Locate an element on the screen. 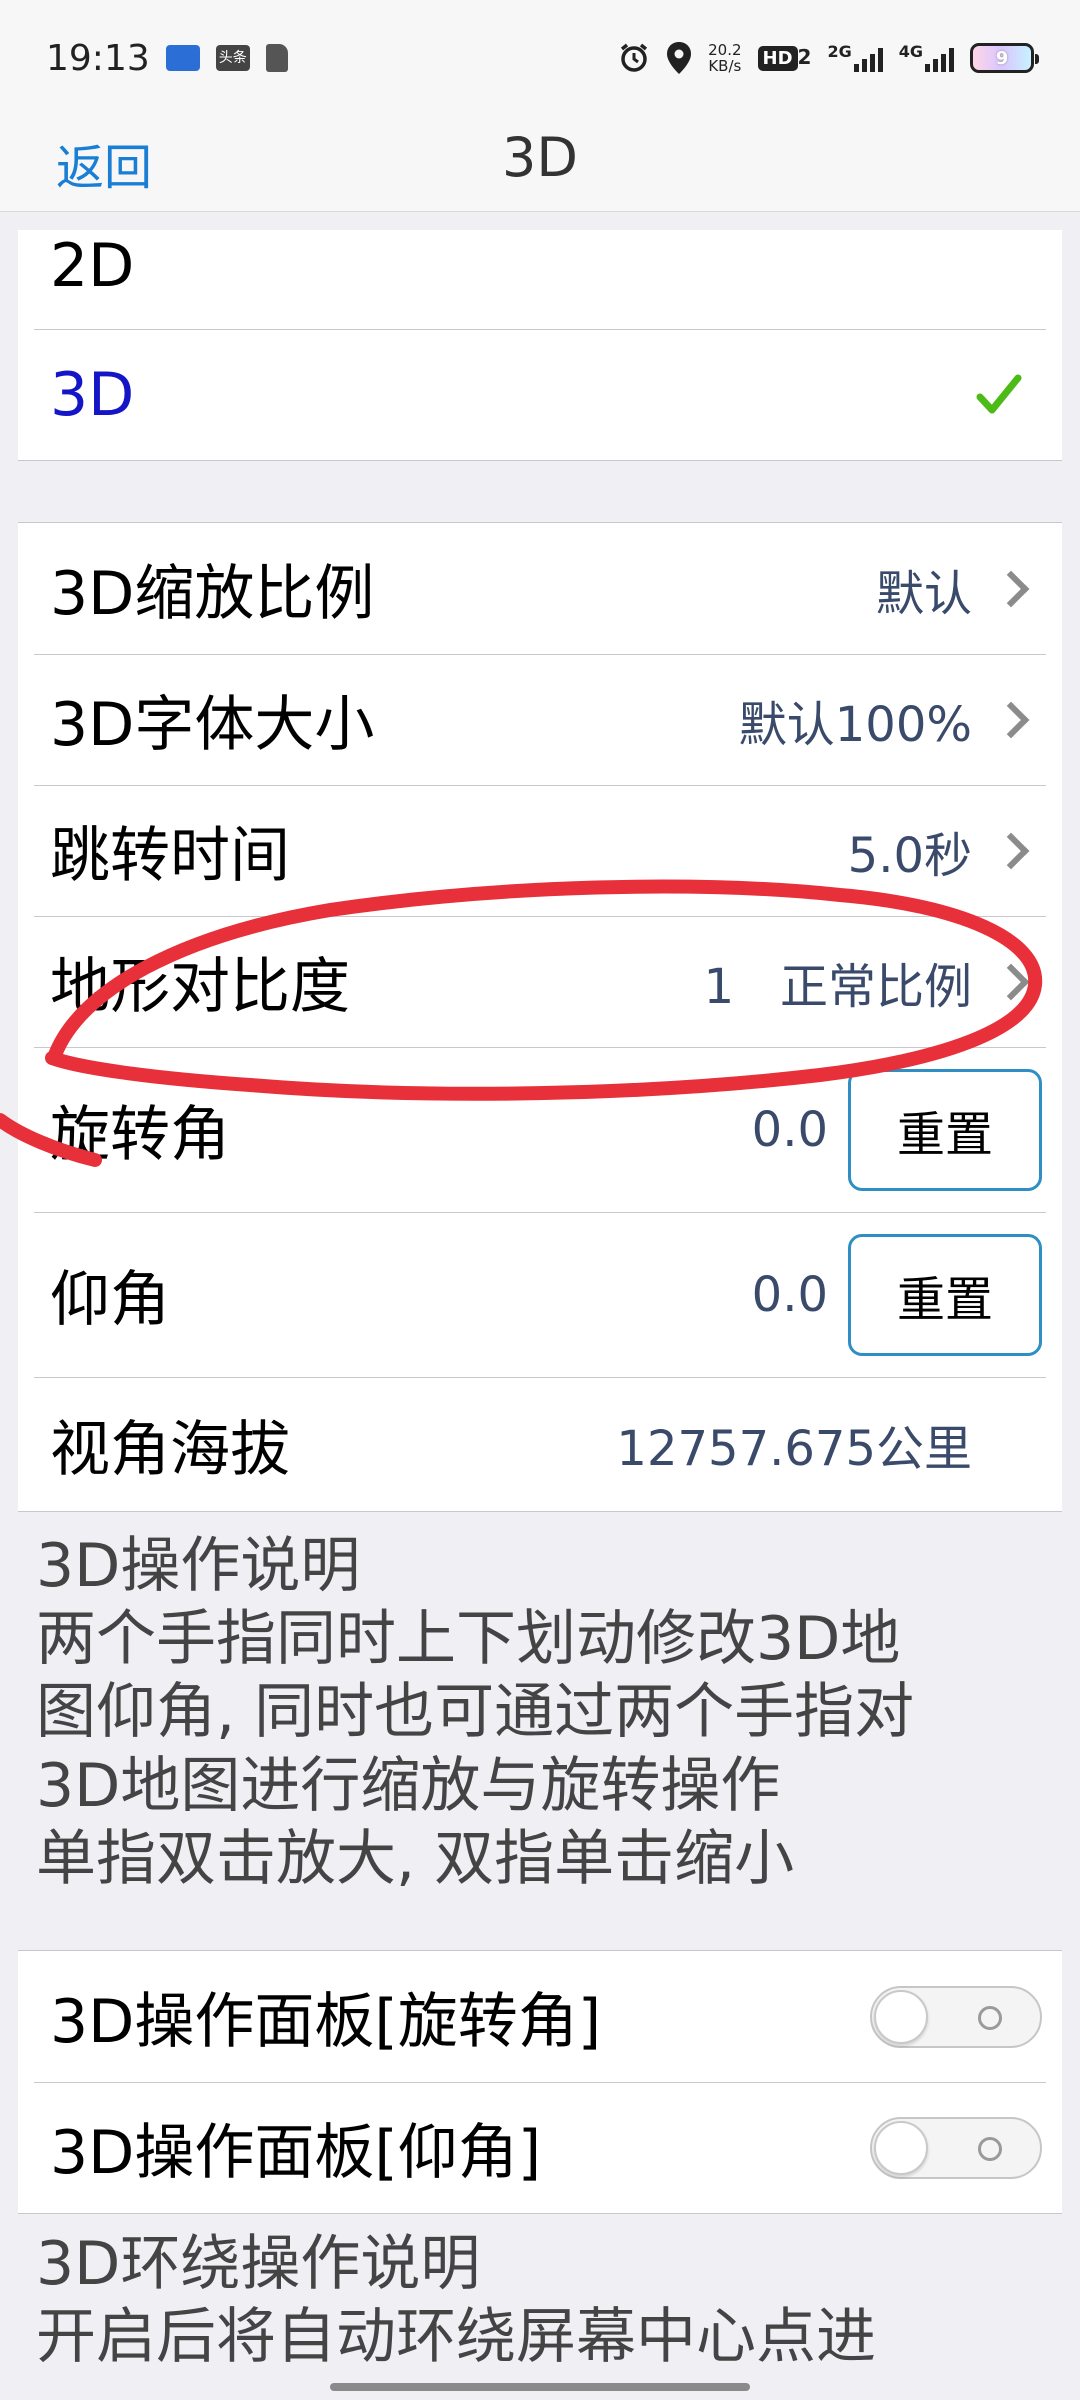  status-right: 20.2 KB/s HD 2 2G 4G 9 is located at coordinates (828, 58).